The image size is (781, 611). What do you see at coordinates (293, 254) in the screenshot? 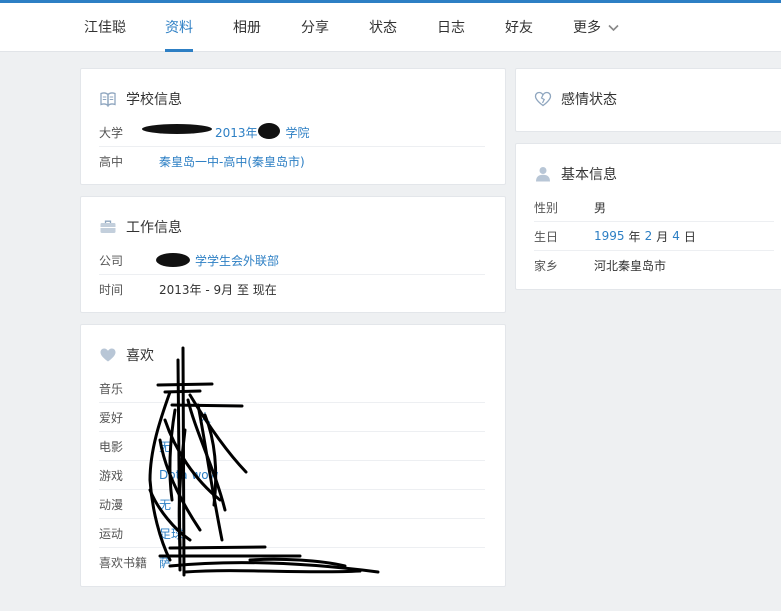
I see `work-info-card: 工作信息 公司 学学生会外联部 时间 2013年 - 9月 至 现在` at bounding box center [293, 254].